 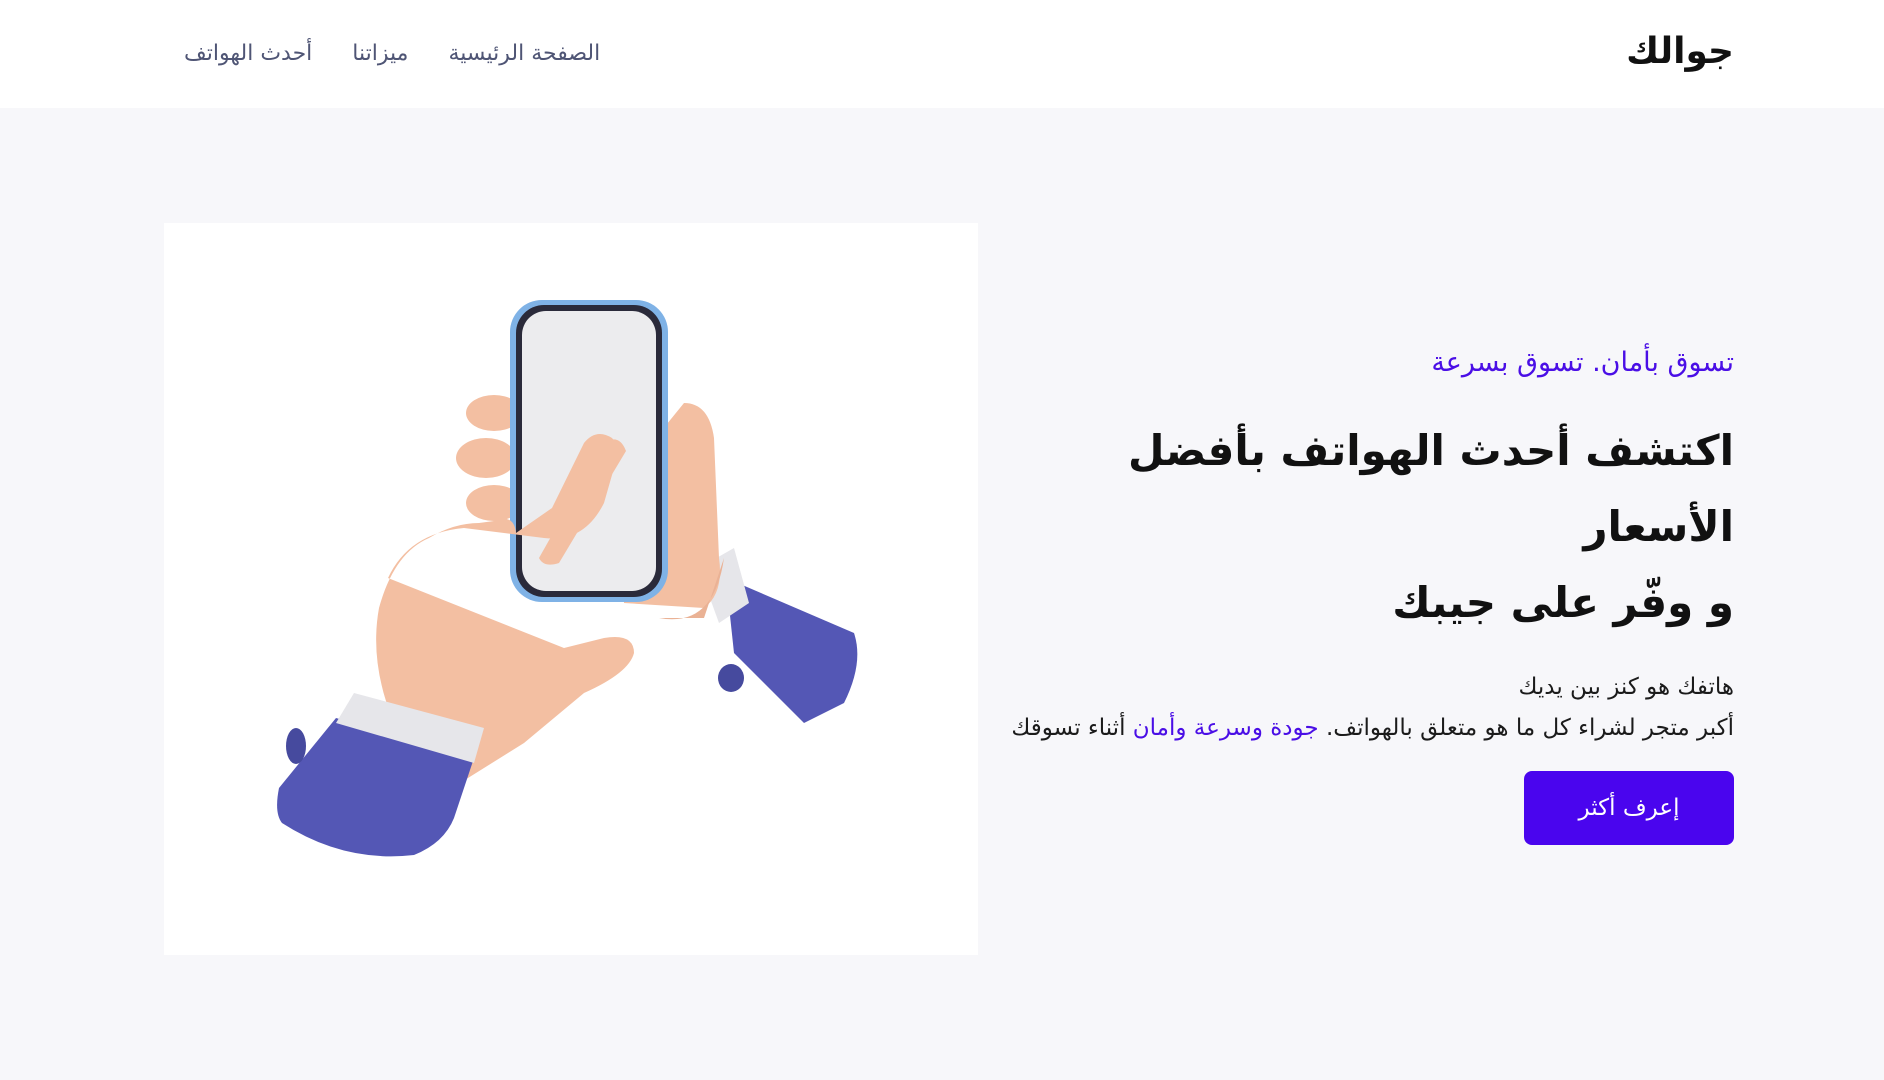 I want to click on hero-headline-line1: اكتشف أحدث الهواتف بأفضل الأسعار, so click(x=1430, y=488).